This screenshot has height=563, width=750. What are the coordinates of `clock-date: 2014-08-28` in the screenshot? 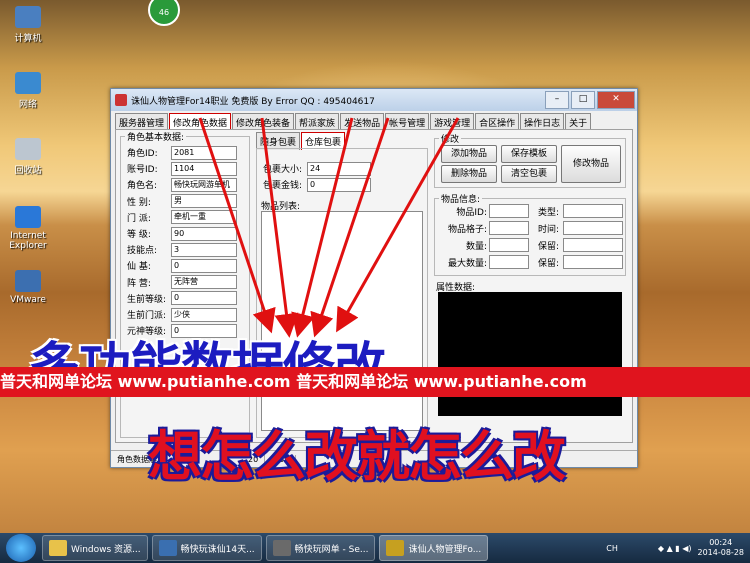 It's located at (721, 552).